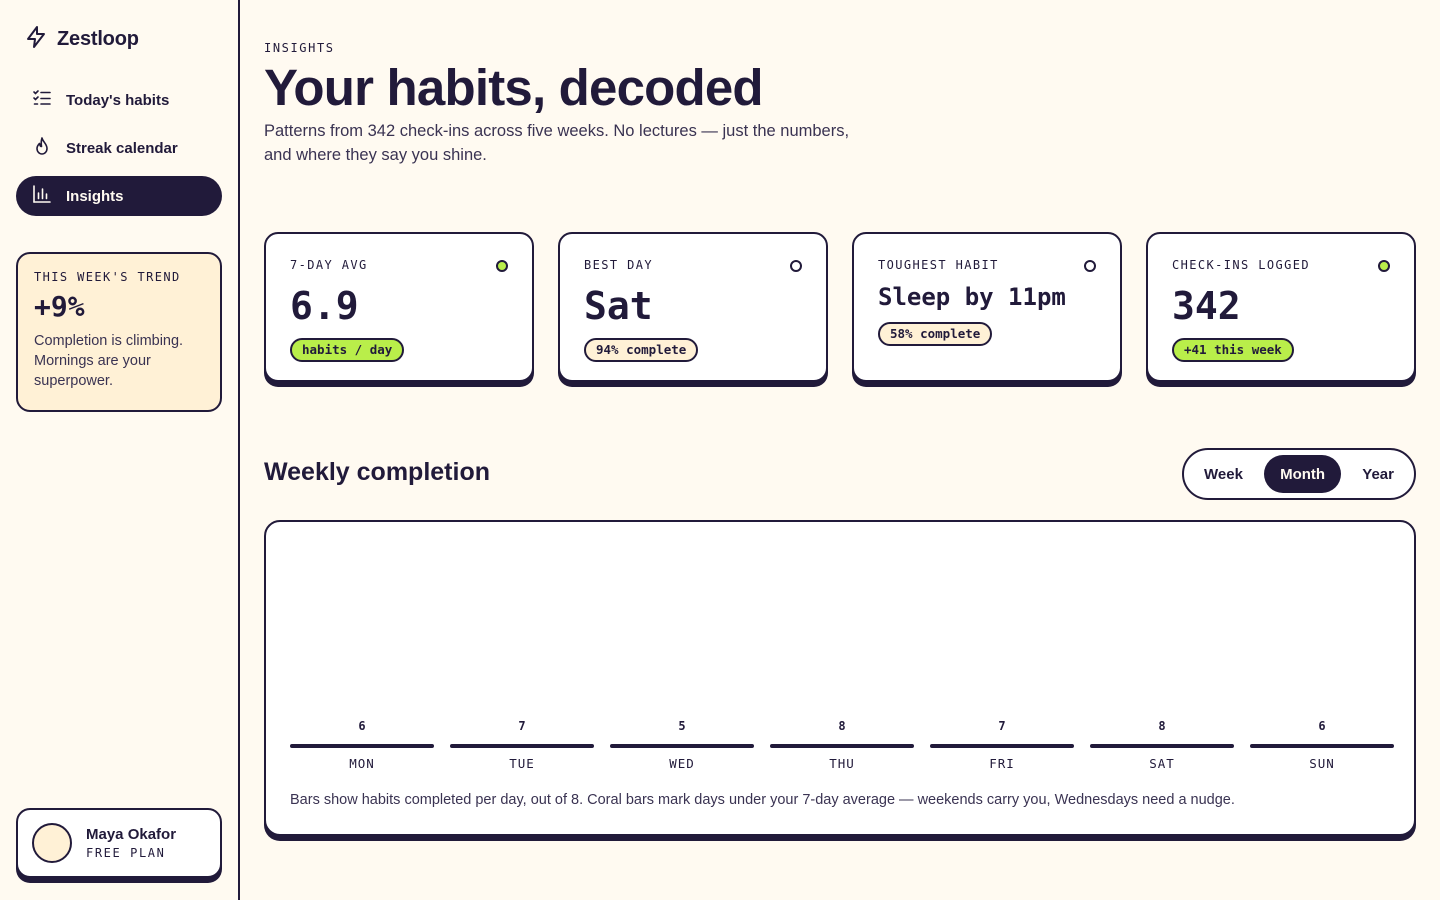 The image size is (1440, 900). What do you see at coordinates (122, 148) in the screenshot?
I see `sidebar-item-label: Streak calendar` at bounding box center [122, 148].